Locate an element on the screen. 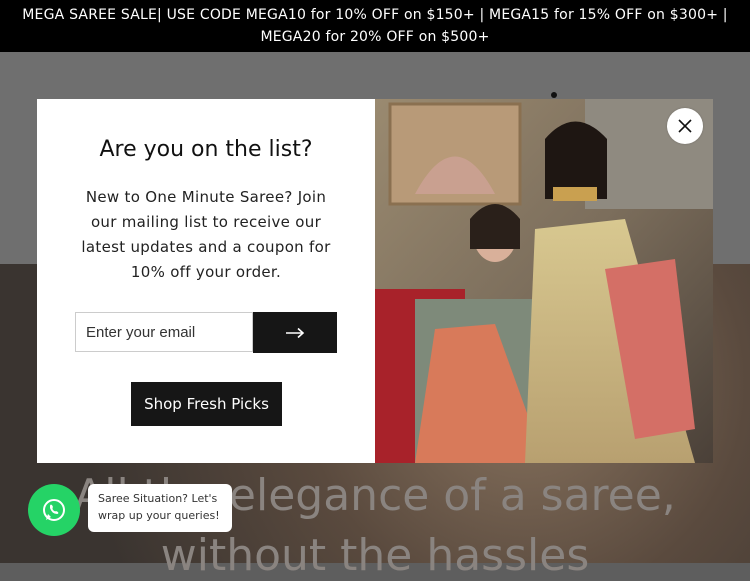  subscribe-submit-button is located at coordinates (295, 332).